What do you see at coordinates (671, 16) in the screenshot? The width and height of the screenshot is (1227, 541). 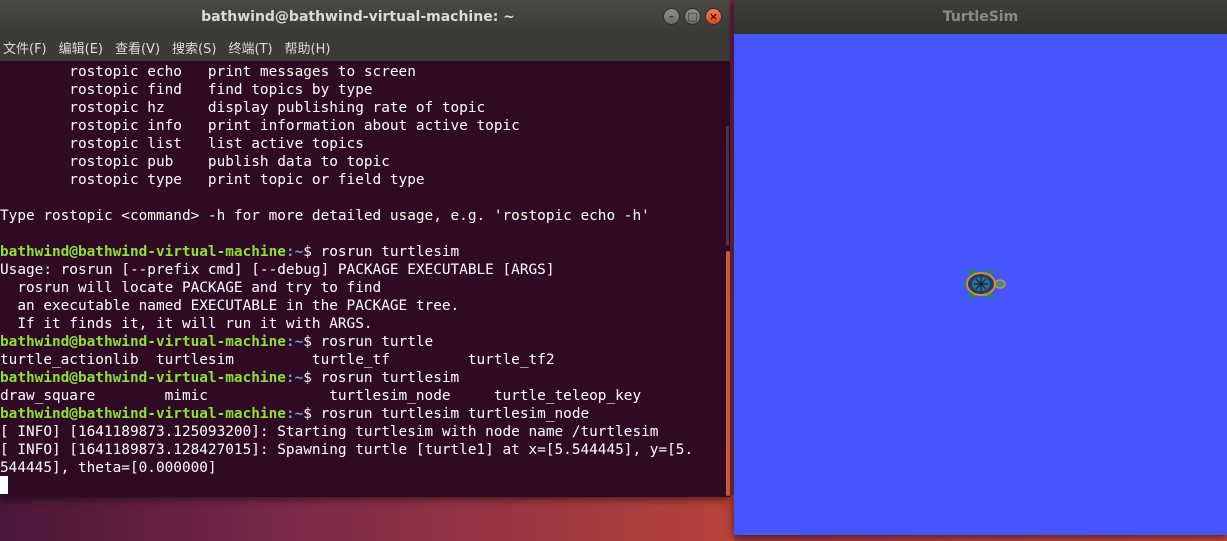 I see `minimize-button: –` at bounding box center [671, 16].